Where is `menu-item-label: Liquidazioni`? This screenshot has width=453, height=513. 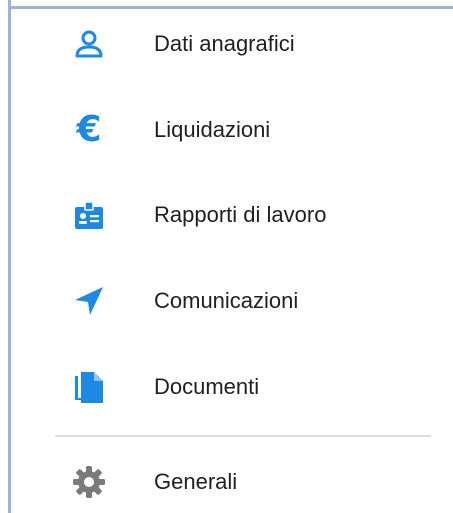 menu-item-label: Liquidazioni is located at coordinates (212, 129).